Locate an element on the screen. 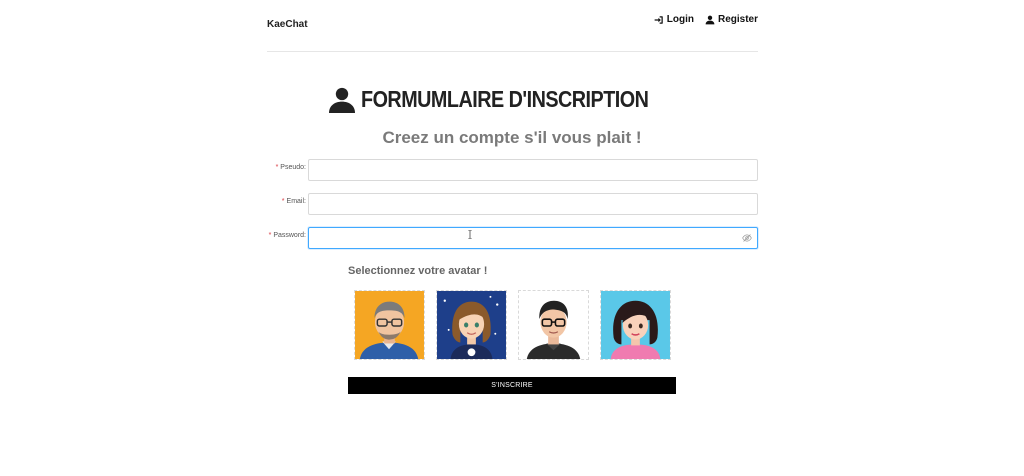  email-label-text: Email is located at coordinates (295, 201).